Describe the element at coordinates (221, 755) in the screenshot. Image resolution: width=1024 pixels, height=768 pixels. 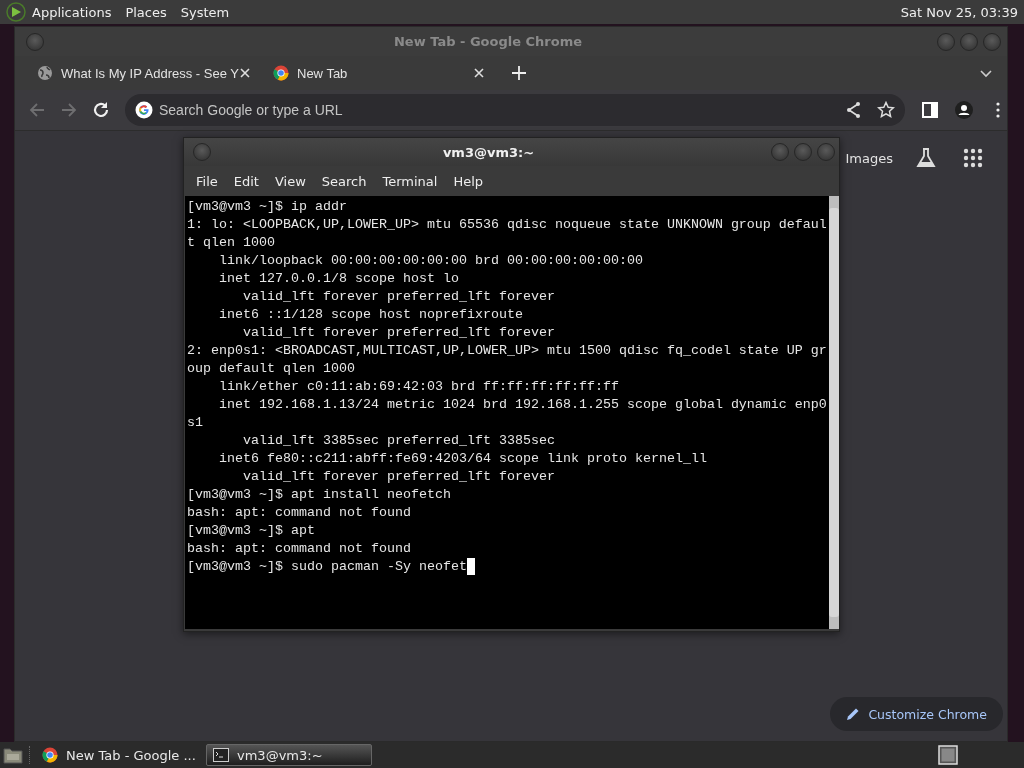
I see `terminal-icon` at that location.